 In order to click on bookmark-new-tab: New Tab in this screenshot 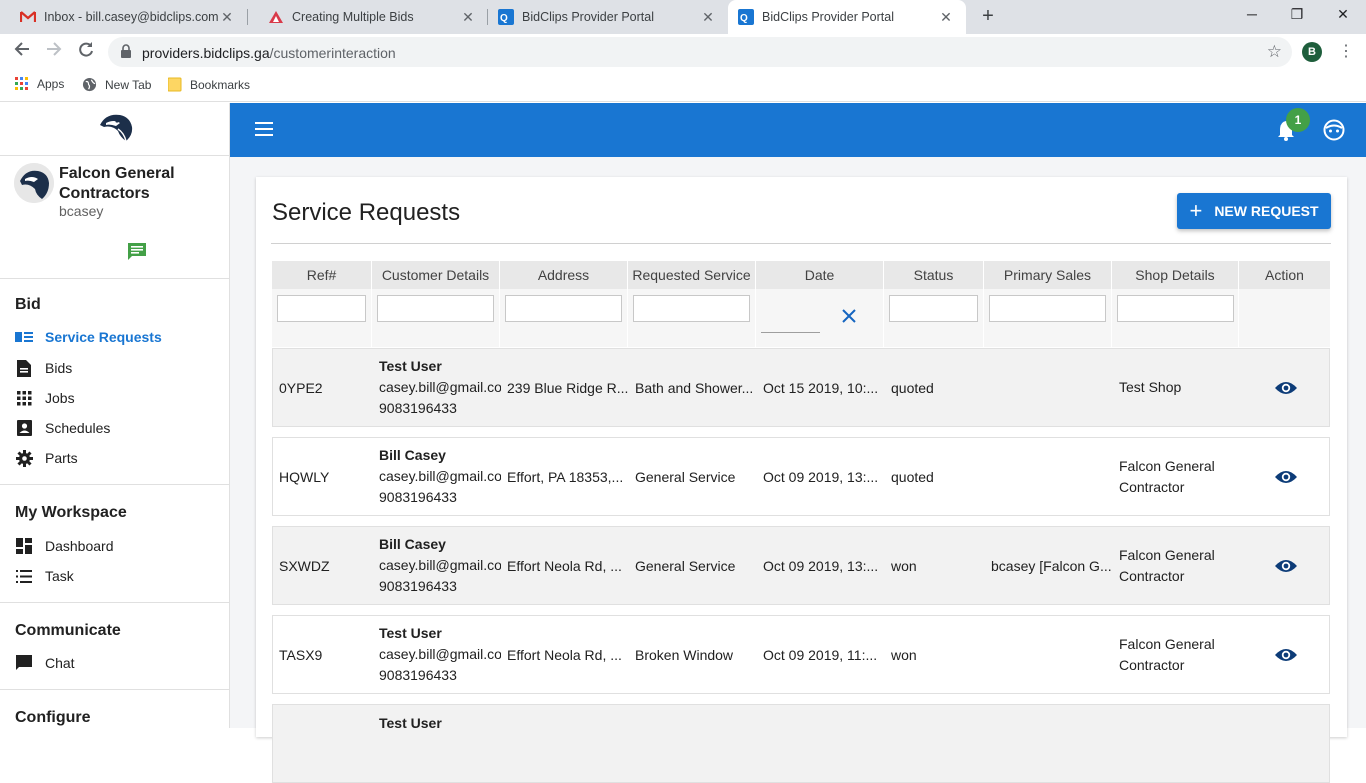, I will do `click(116, 84)`.